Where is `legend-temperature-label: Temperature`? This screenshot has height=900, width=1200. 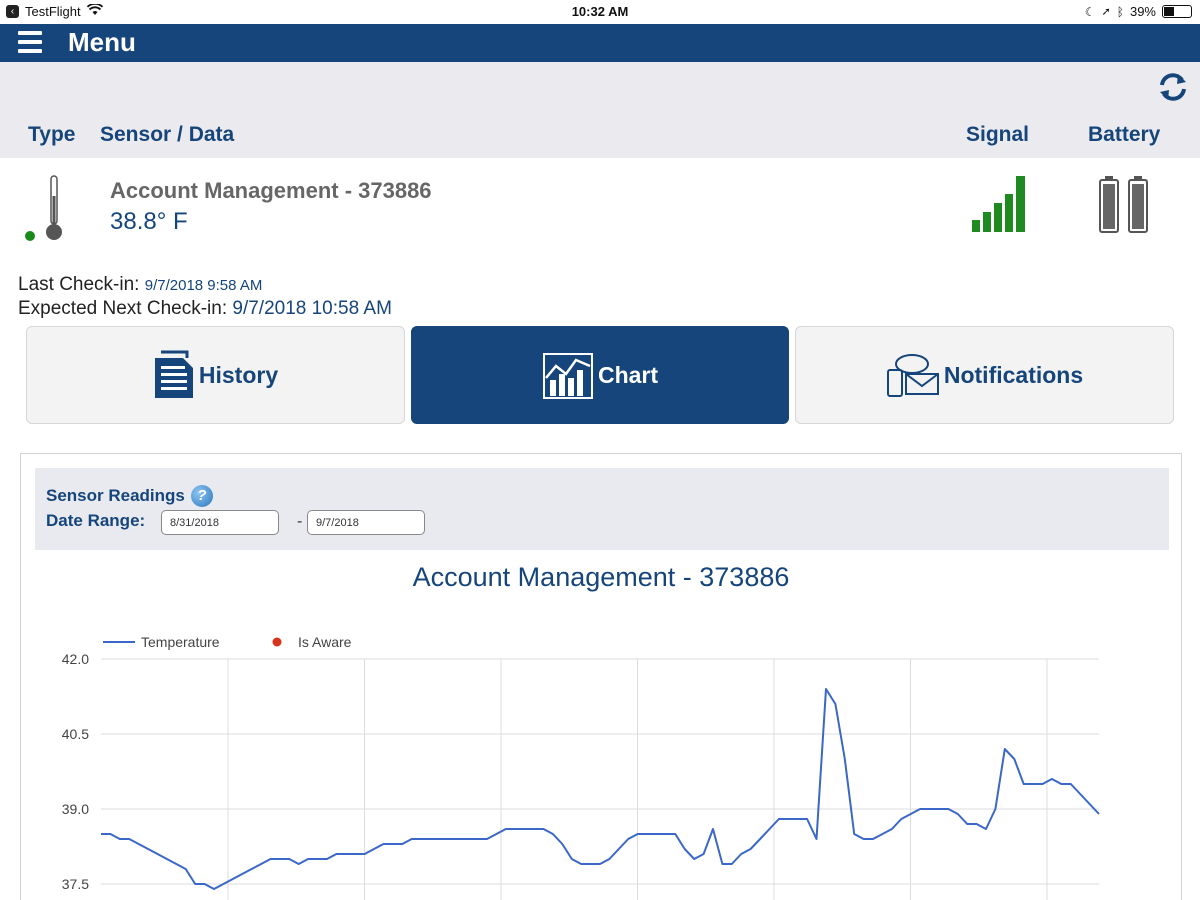 legend-temperature-label: Temperature is located at coordinates (180, 642).